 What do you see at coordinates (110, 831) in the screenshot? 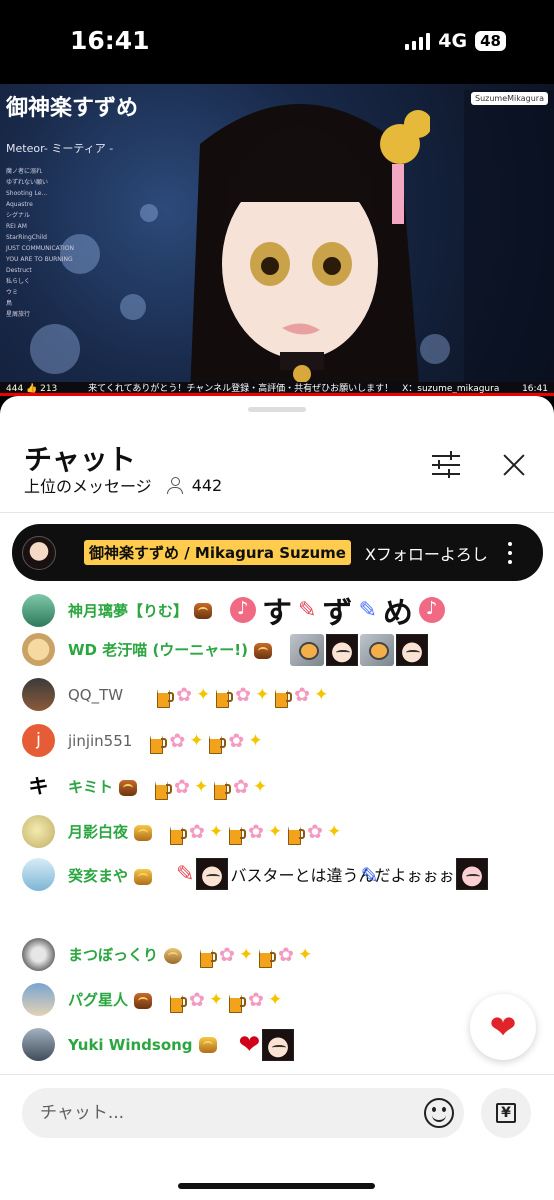
I see `author-name: 月影白夜` at bounding box center [110, 831].